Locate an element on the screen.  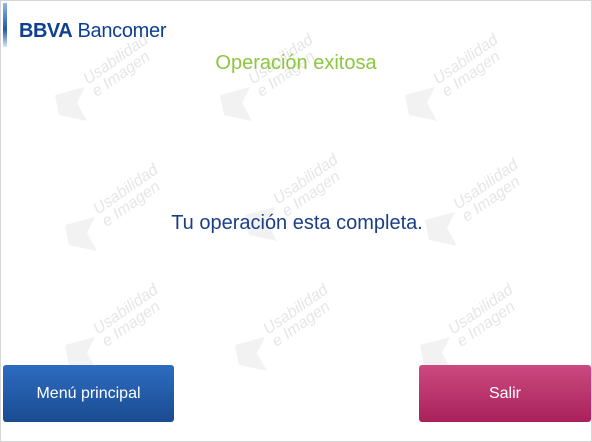
bbva-bancomer-logo: BBVA Bancomer is located at coordinates (93, 31).